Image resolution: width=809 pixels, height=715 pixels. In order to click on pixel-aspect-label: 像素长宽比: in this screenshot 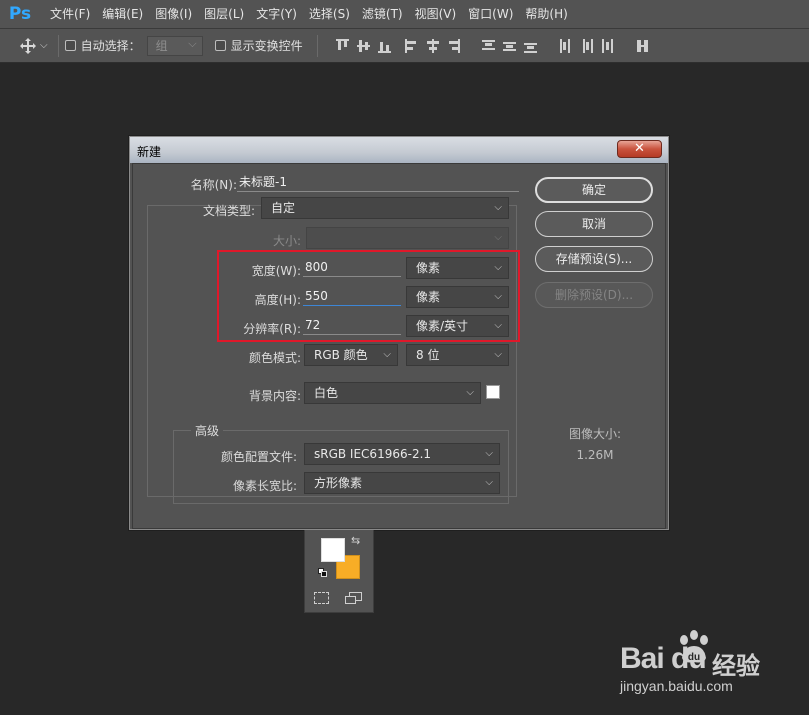, I will do `click(264, 486)`.